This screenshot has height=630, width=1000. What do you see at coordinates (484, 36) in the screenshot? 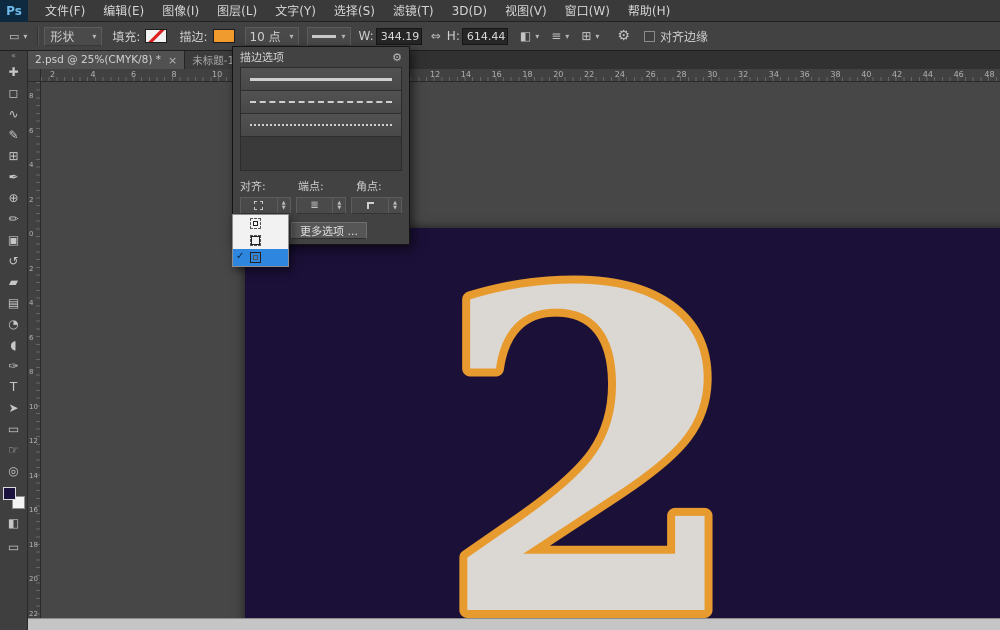
I see `height-input: 614.44` at bounding box center [484, 36].